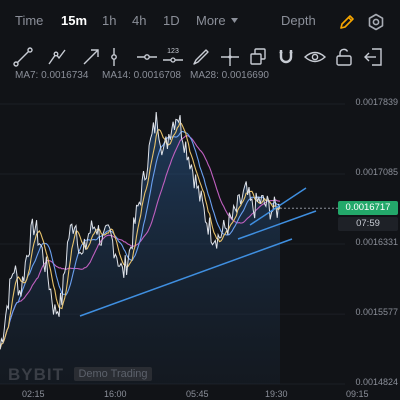 The height and width of the screenshot is (400, 400). Describe the element at coordinates (173, 57) in the screenshot. I see `price-range-icon: 123` at that location.